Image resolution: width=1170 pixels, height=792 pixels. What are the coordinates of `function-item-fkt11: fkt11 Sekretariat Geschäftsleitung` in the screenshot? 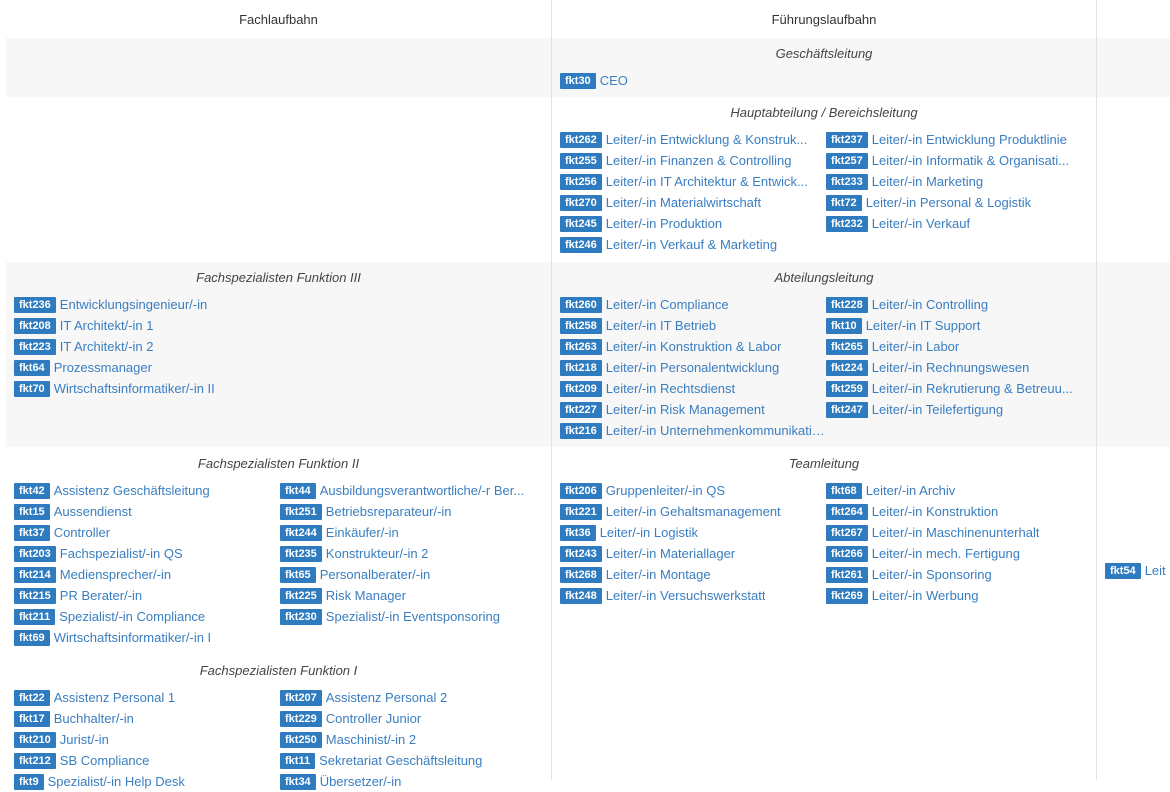 It's located at (413, 760).